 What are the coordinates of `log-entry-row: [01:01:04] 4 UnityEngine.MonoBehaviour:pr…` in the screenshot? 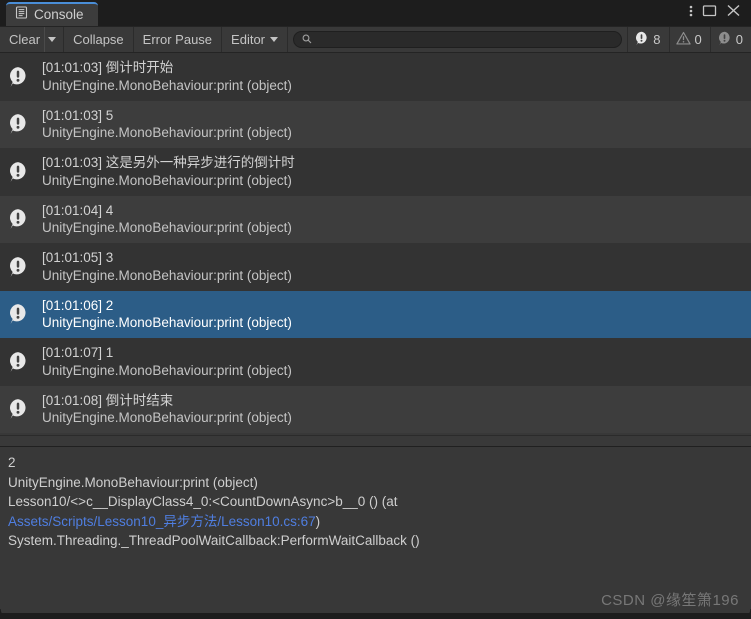 It's located at (375, 219).